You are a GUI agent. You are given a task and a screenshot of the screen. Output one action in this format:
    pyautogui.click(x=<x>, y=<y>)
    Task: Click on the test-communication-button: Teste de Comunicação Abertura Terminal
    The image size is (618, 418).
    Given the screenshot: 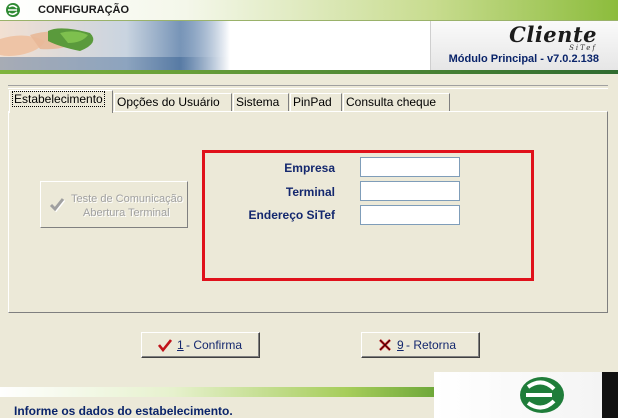 What is the action you would take?
    pyautogui.click(x=114, y=204)
    